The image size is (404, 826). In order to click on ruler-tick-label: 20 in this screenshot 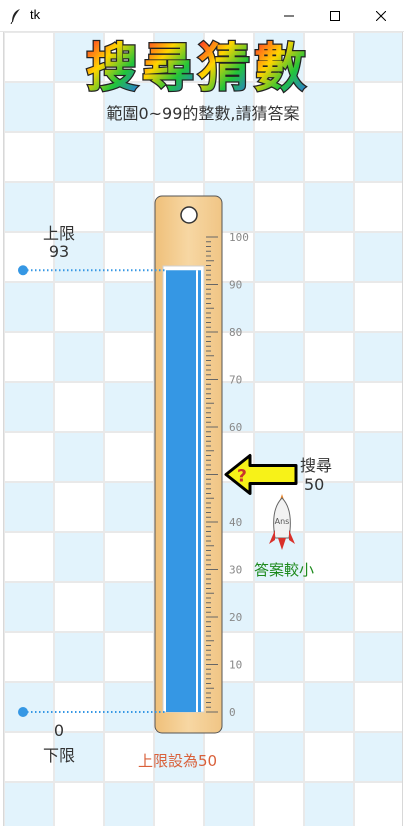, I will do `click(235, 617)`.